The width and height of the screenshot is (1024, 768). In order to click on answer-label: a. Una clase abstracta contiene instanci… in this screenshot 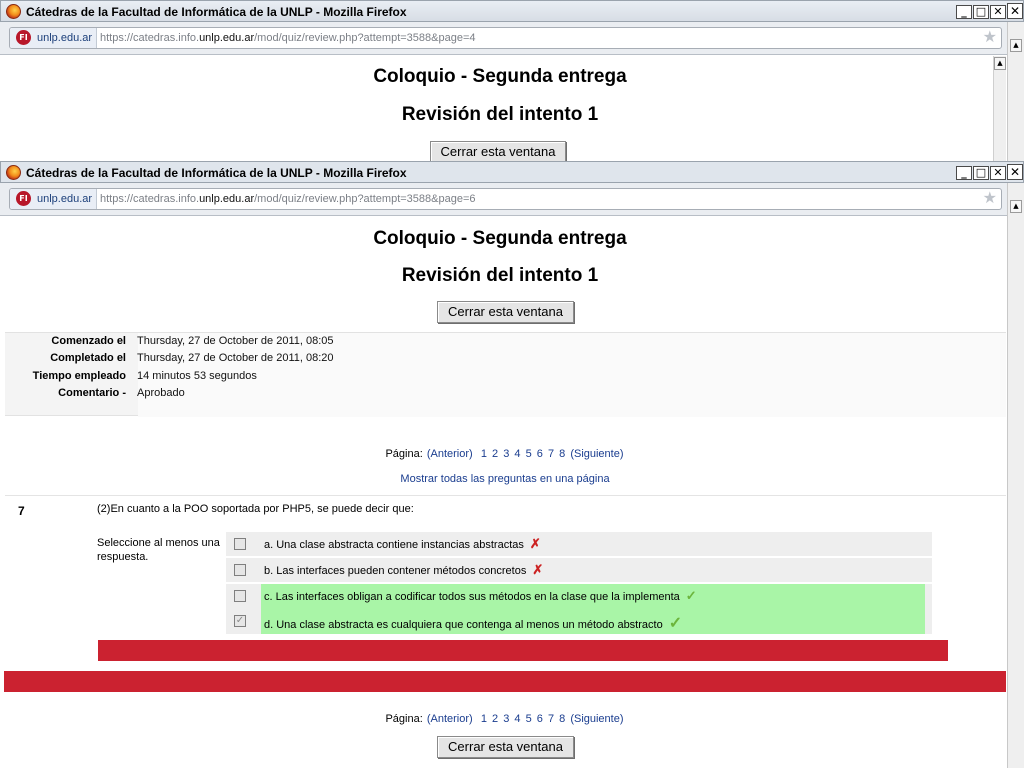, I will do `click(402, 543)`.